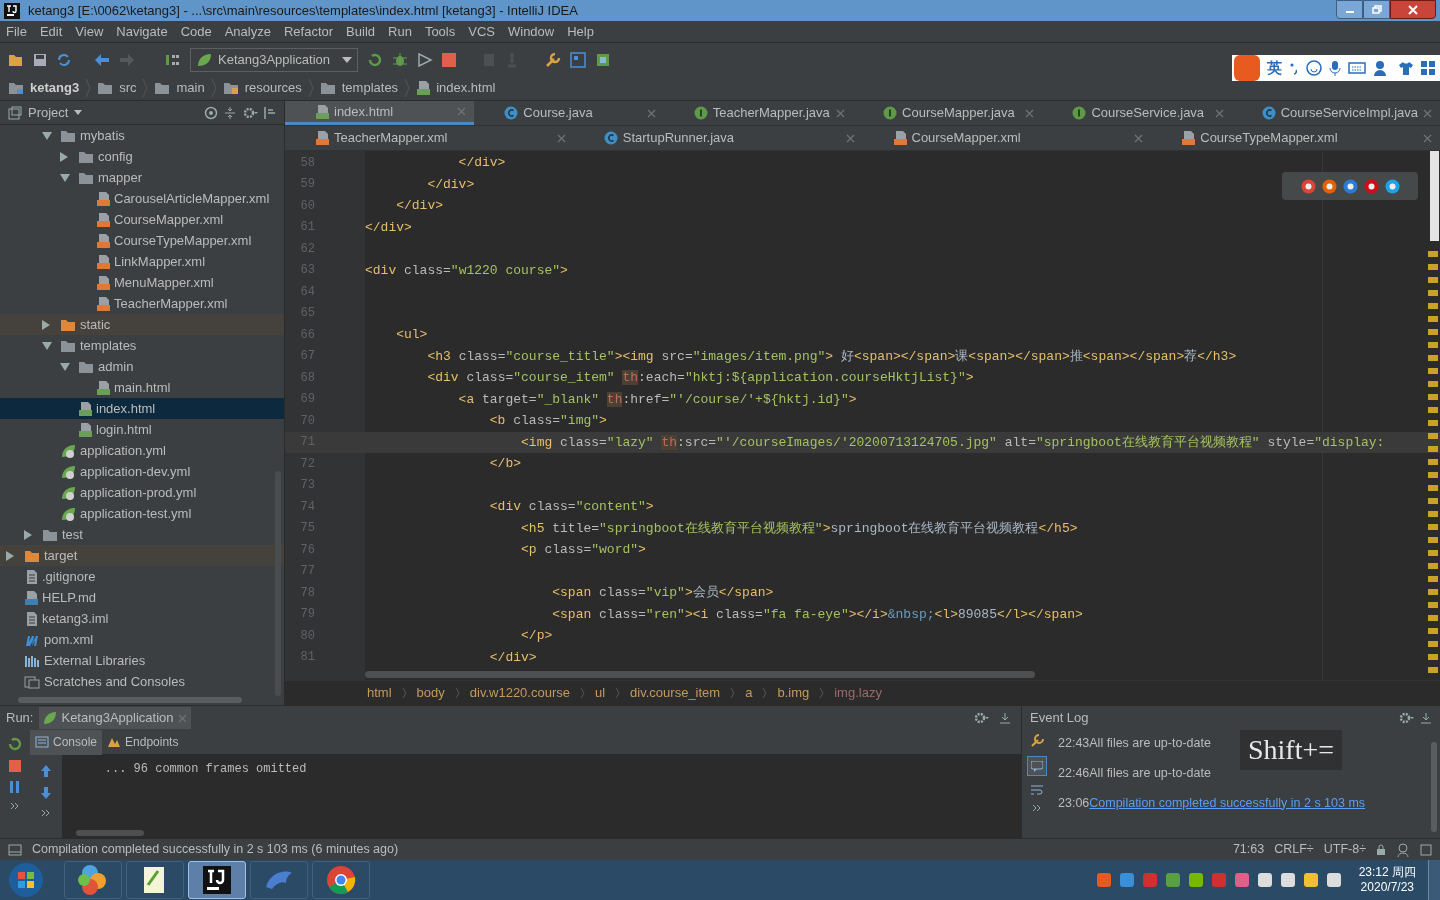  Describe the element at coordinates (531, 31) in the screenshot. I see `menu-item: Window` at that location.